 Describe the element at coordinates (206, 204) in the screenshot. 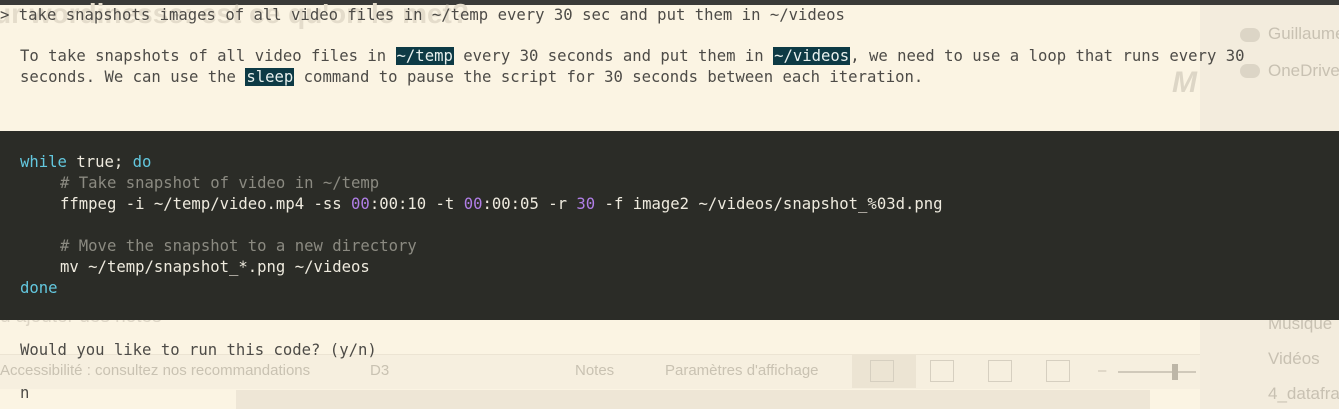

I see `code-text: ffmpeg -i ~/temp/video.mp4 -ss` at that location.